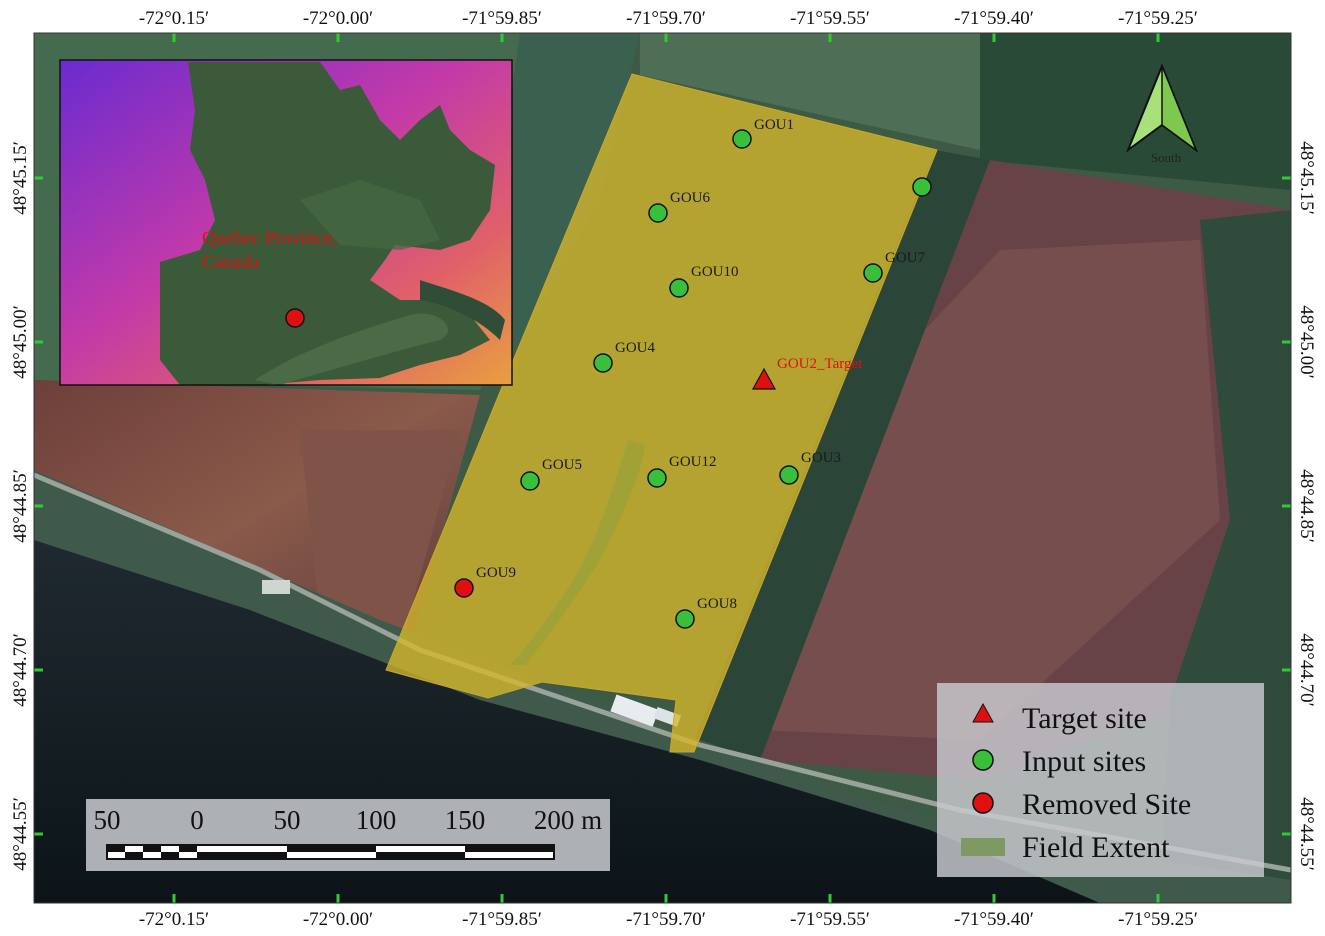 This screenshot has height=936, width=1325. I want to click on right-axis-label: 48°44.85′, so click(1306, 506).